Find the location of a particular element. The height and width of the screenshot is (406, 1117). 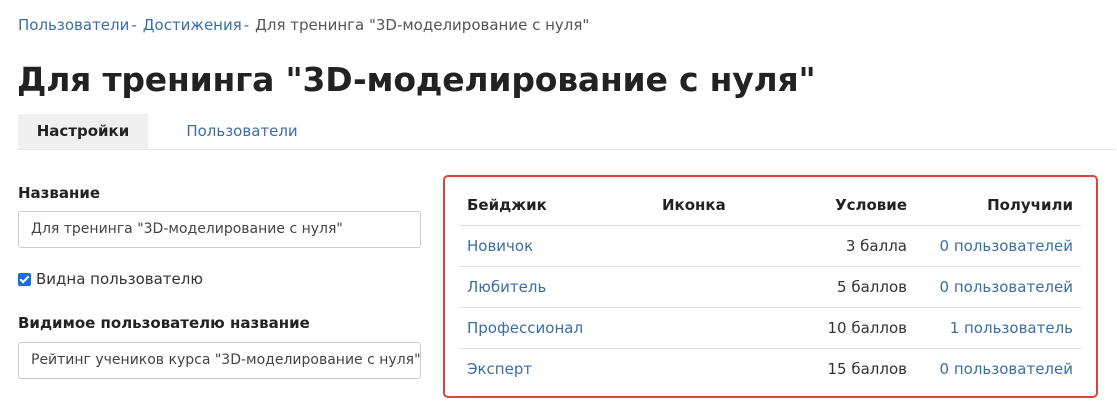

visible-checkbox-row: Видна пользователю is located at coordinates (110, 279).